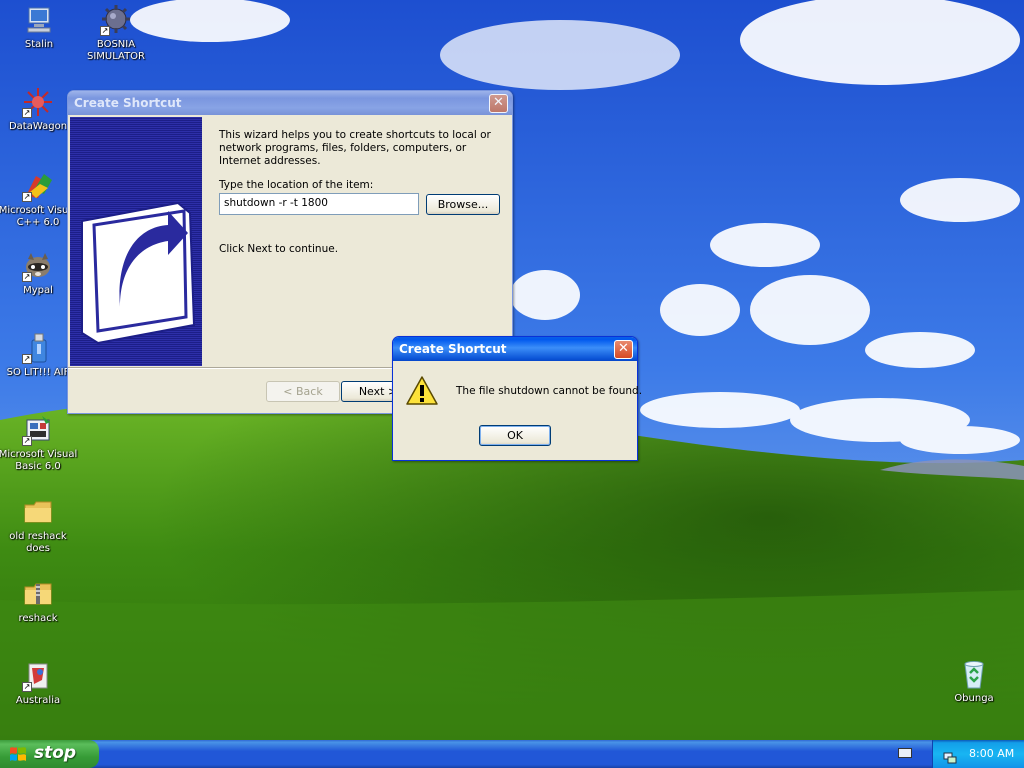 The height and width of the screenshot is (768, 1024). What do you see at coordinates (39, 20) in the screenshot?
I see `network-computer-icon` at bounding box center [39, 20].